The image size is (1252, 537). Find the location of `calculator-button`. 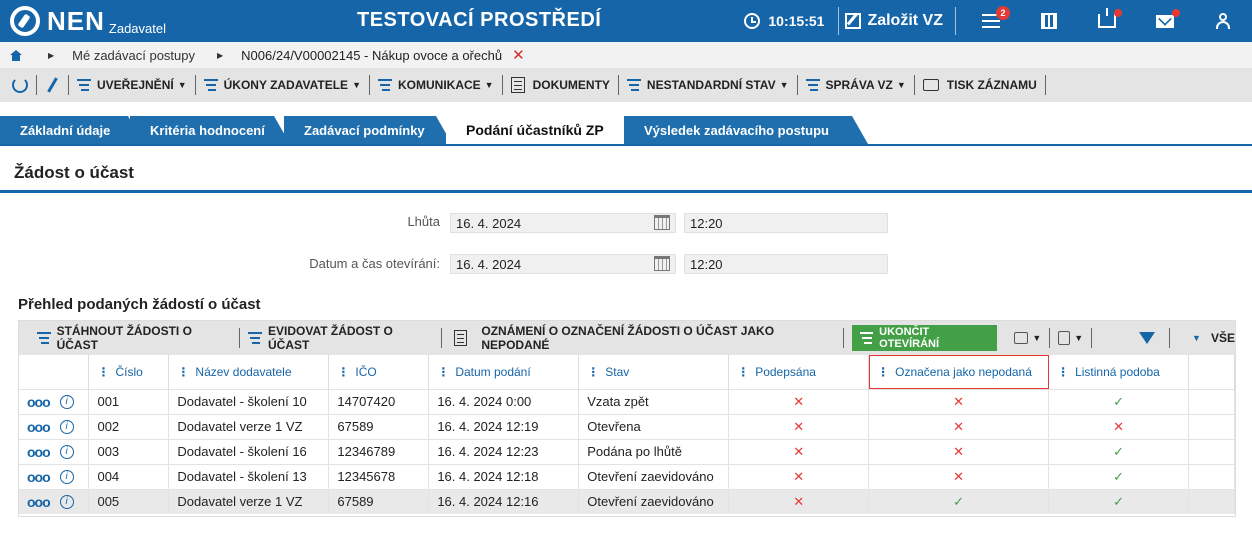

calculator-button is located at coordinates (1049, 21).